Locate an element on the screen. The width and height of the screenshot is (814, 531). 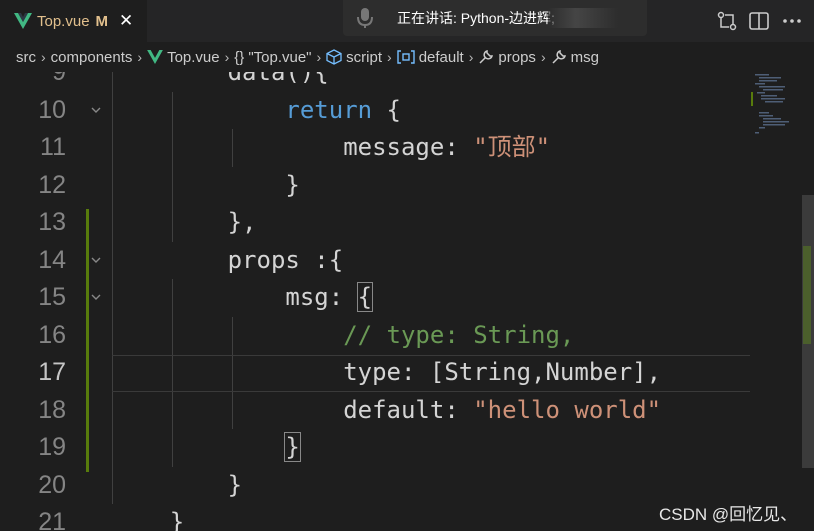
code-text: // type: String, is located at coordinates (343, 336).